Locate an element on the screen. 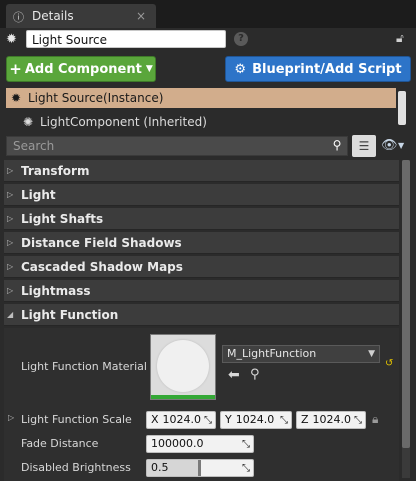 The image size is (416, 481). tab-details: ⓘ Details × is located at coordinates (81, 16).